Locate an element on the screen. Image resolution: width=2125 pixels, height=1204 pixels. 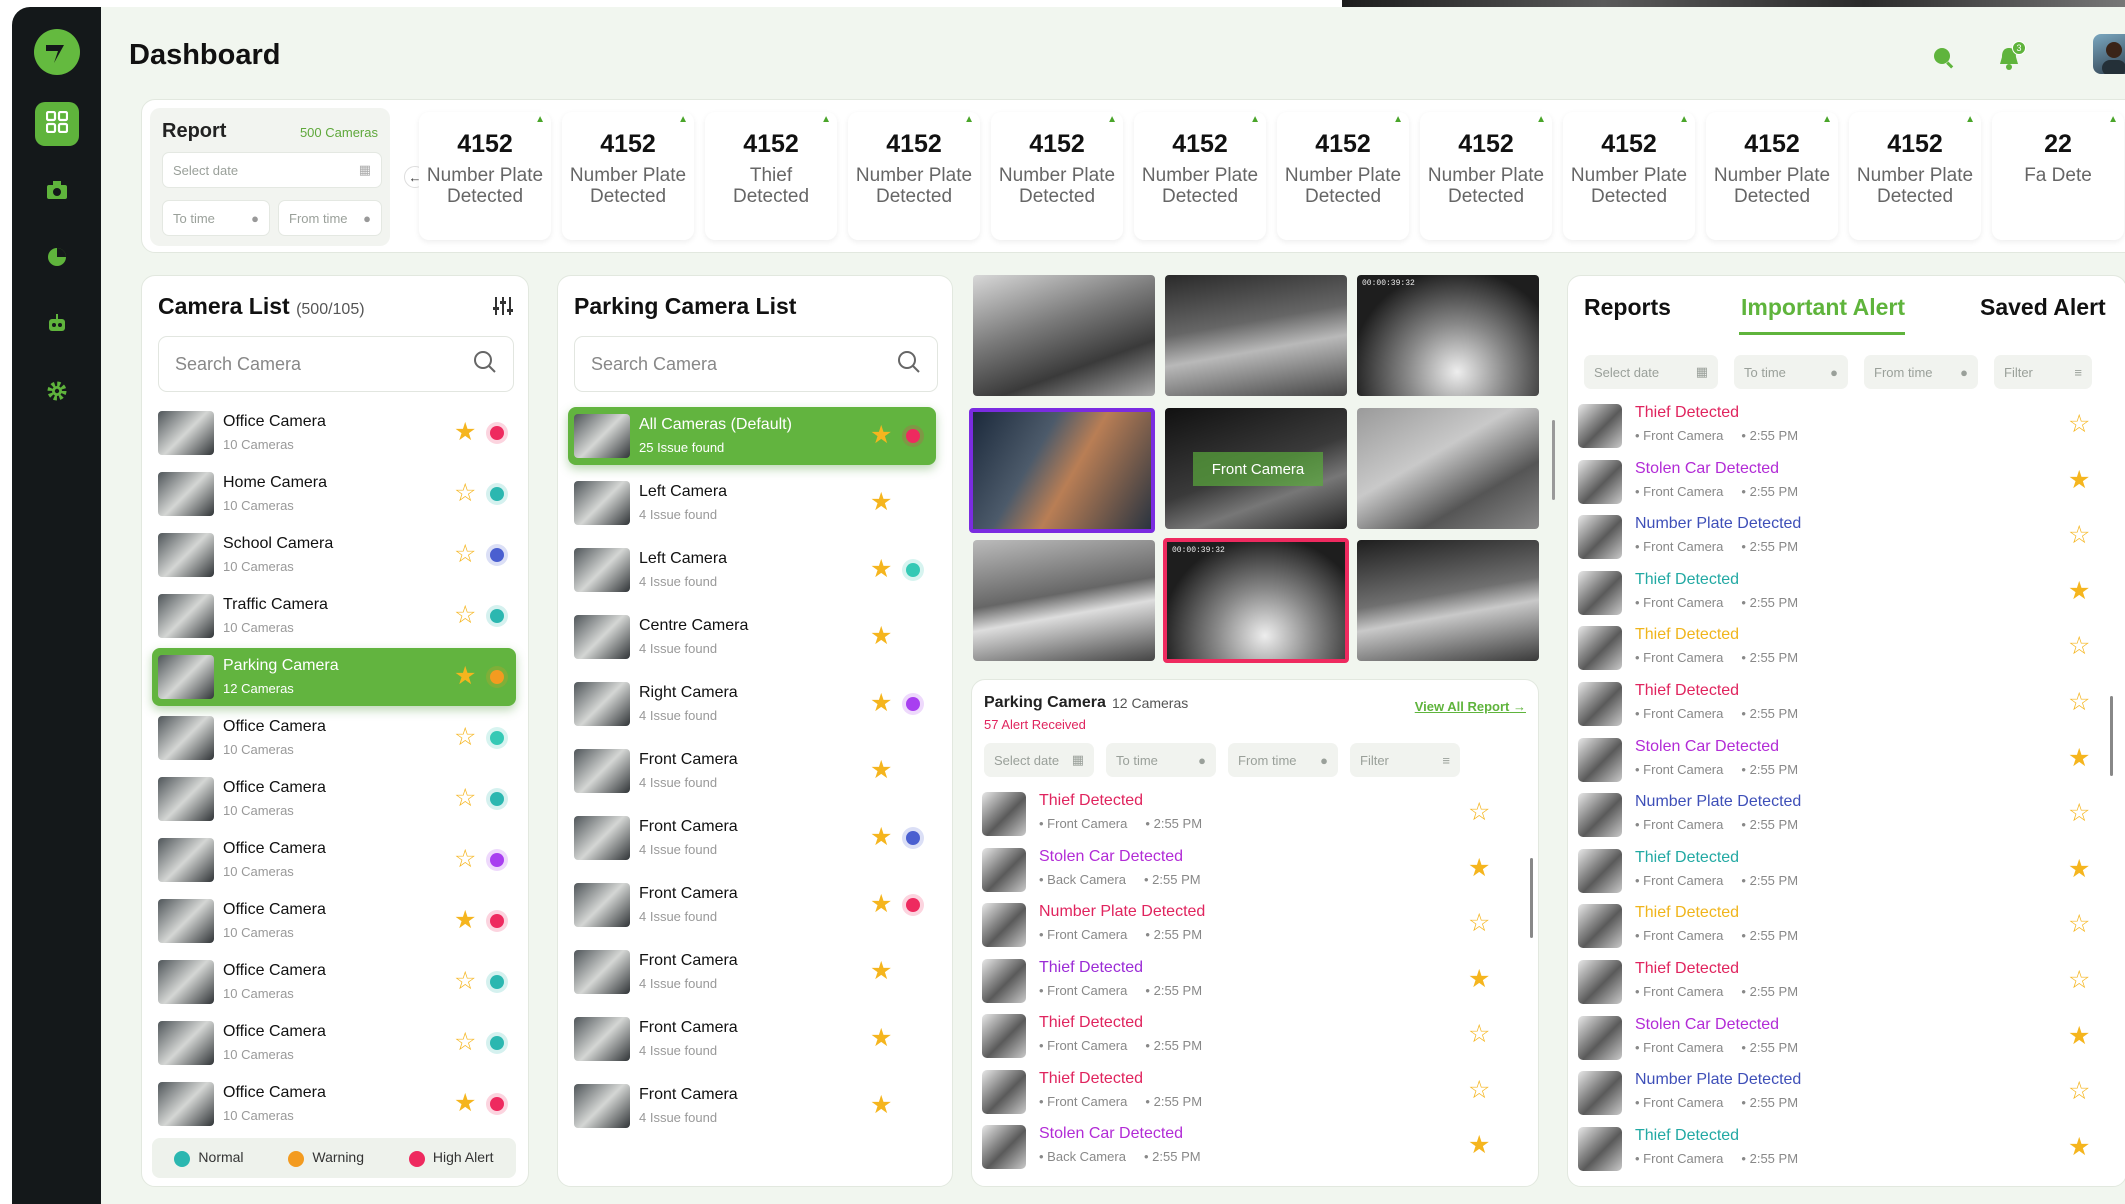
filter-sliders-icon is located at coordinates (503, 308).